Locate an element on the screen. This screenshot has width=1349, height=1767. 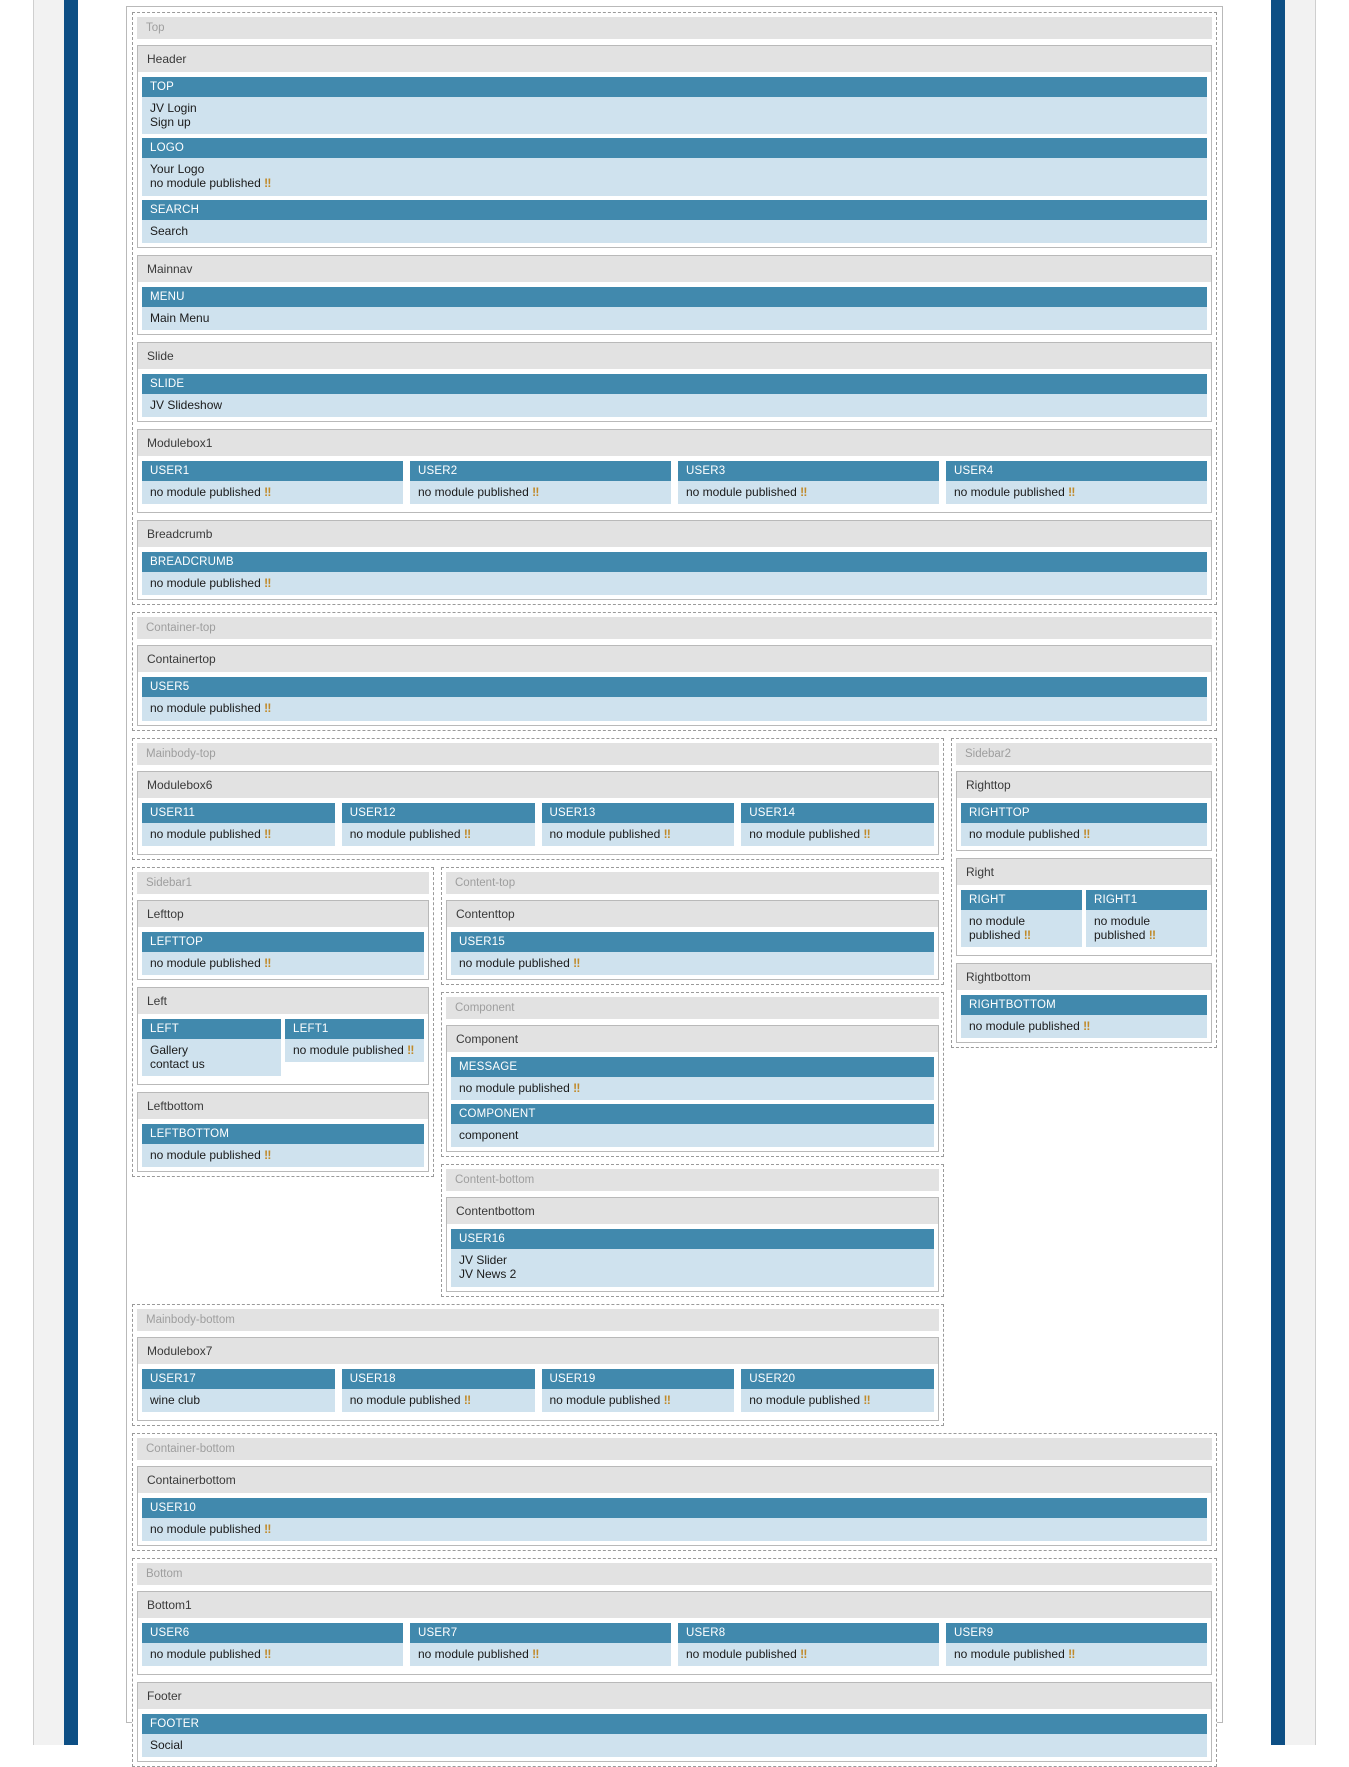
module-user2-body: no module published ‼ is located at coordinates (540, 493).